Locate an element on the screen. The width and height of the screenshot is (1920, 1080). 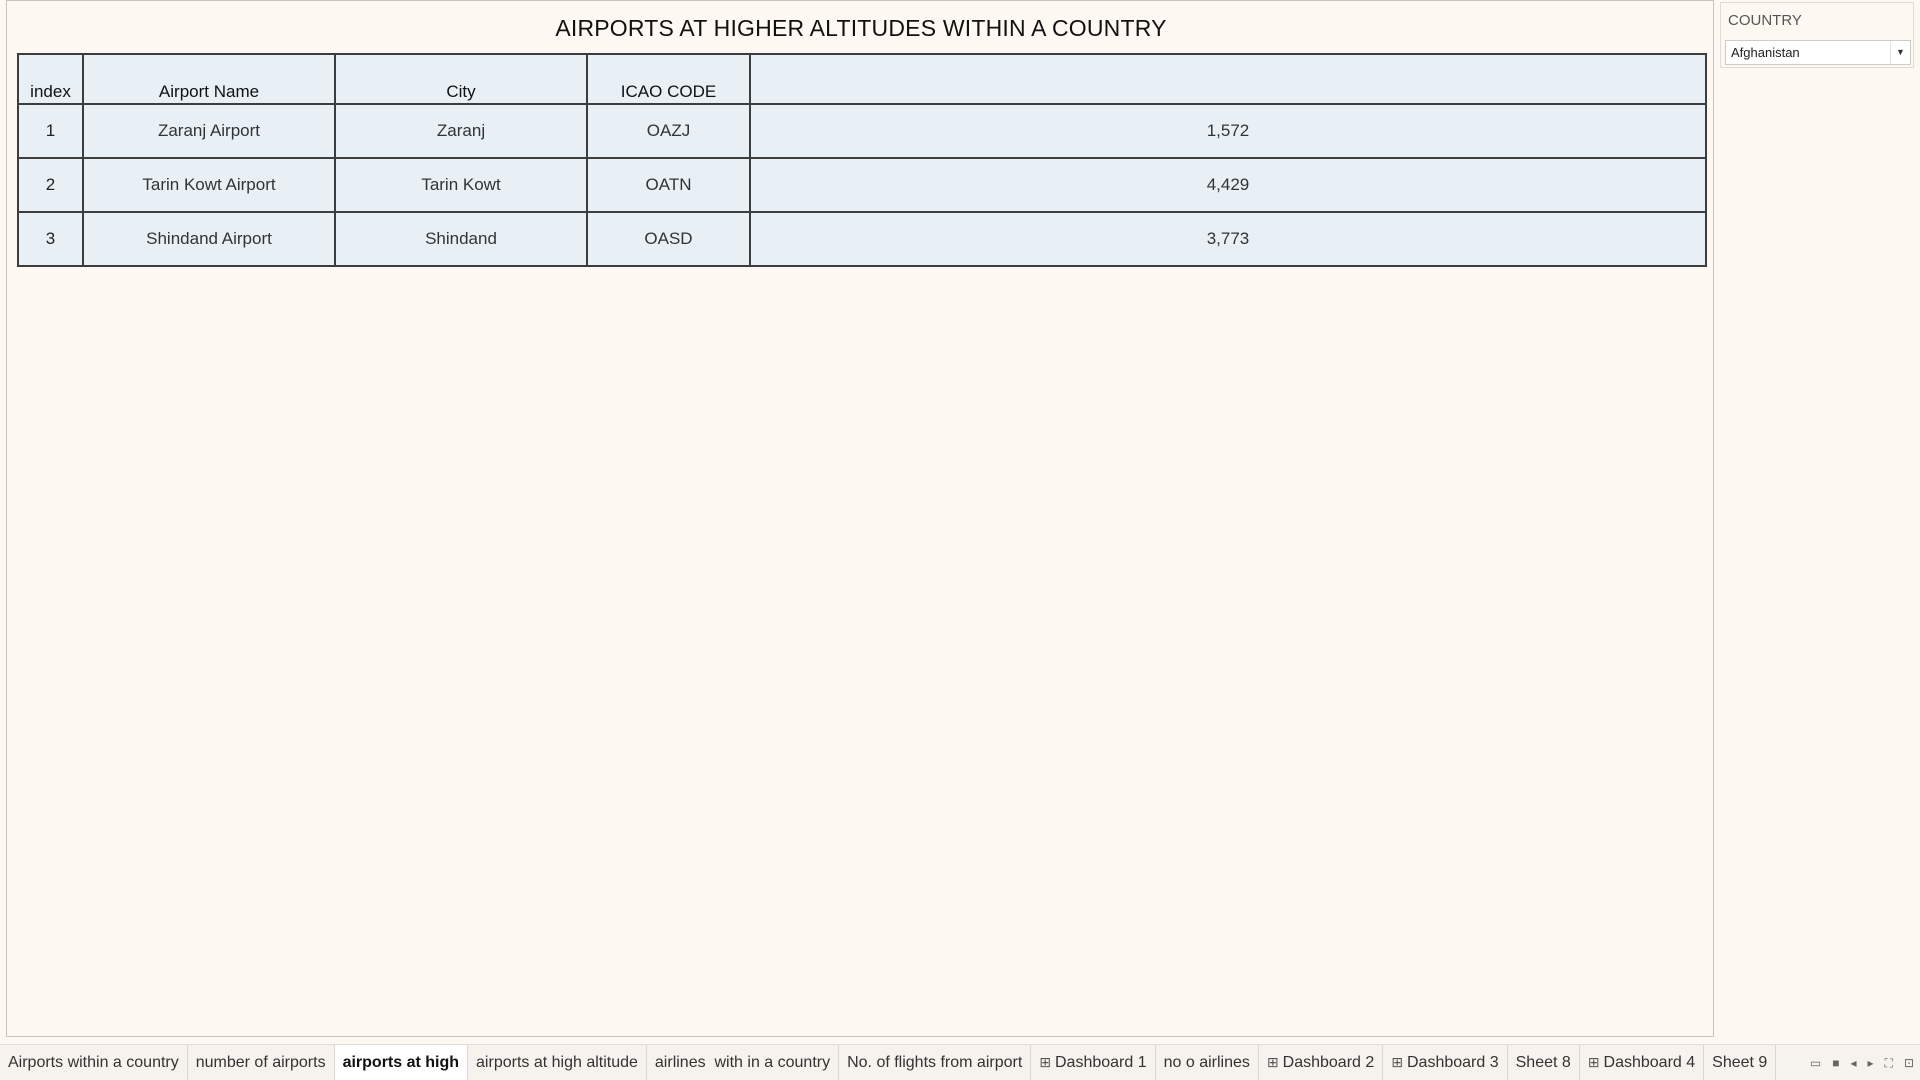
filmstrip-view-icon: ▭ is located at coordinates (1815, 1063).